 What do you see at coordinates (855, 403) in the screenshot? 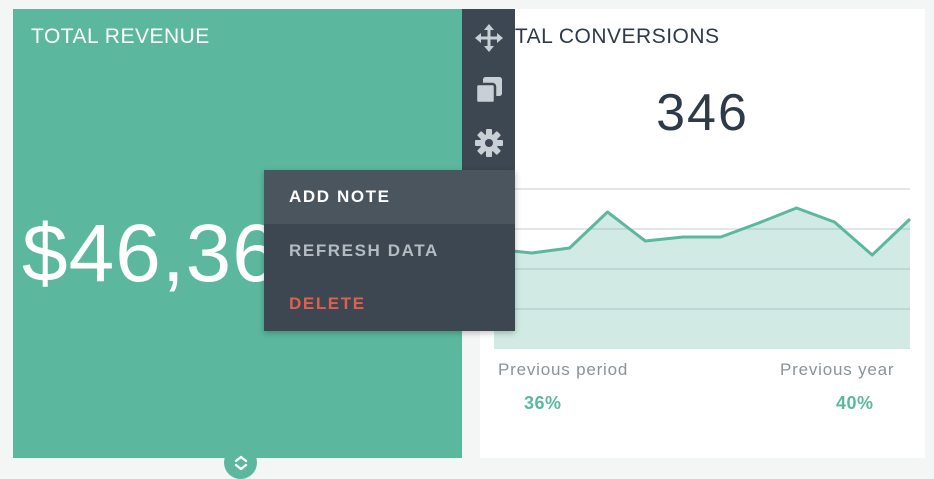
I see `previous-year-value: 40%` at bounding box center [855, 403].